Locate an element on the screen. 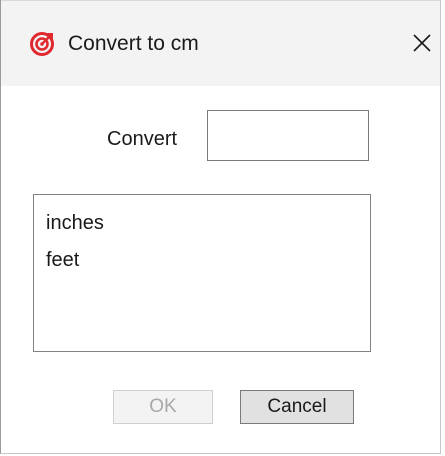 The height and width of the screenshot is (456, 445). cancel-button: Cancel is located at coordinates (297, 407).